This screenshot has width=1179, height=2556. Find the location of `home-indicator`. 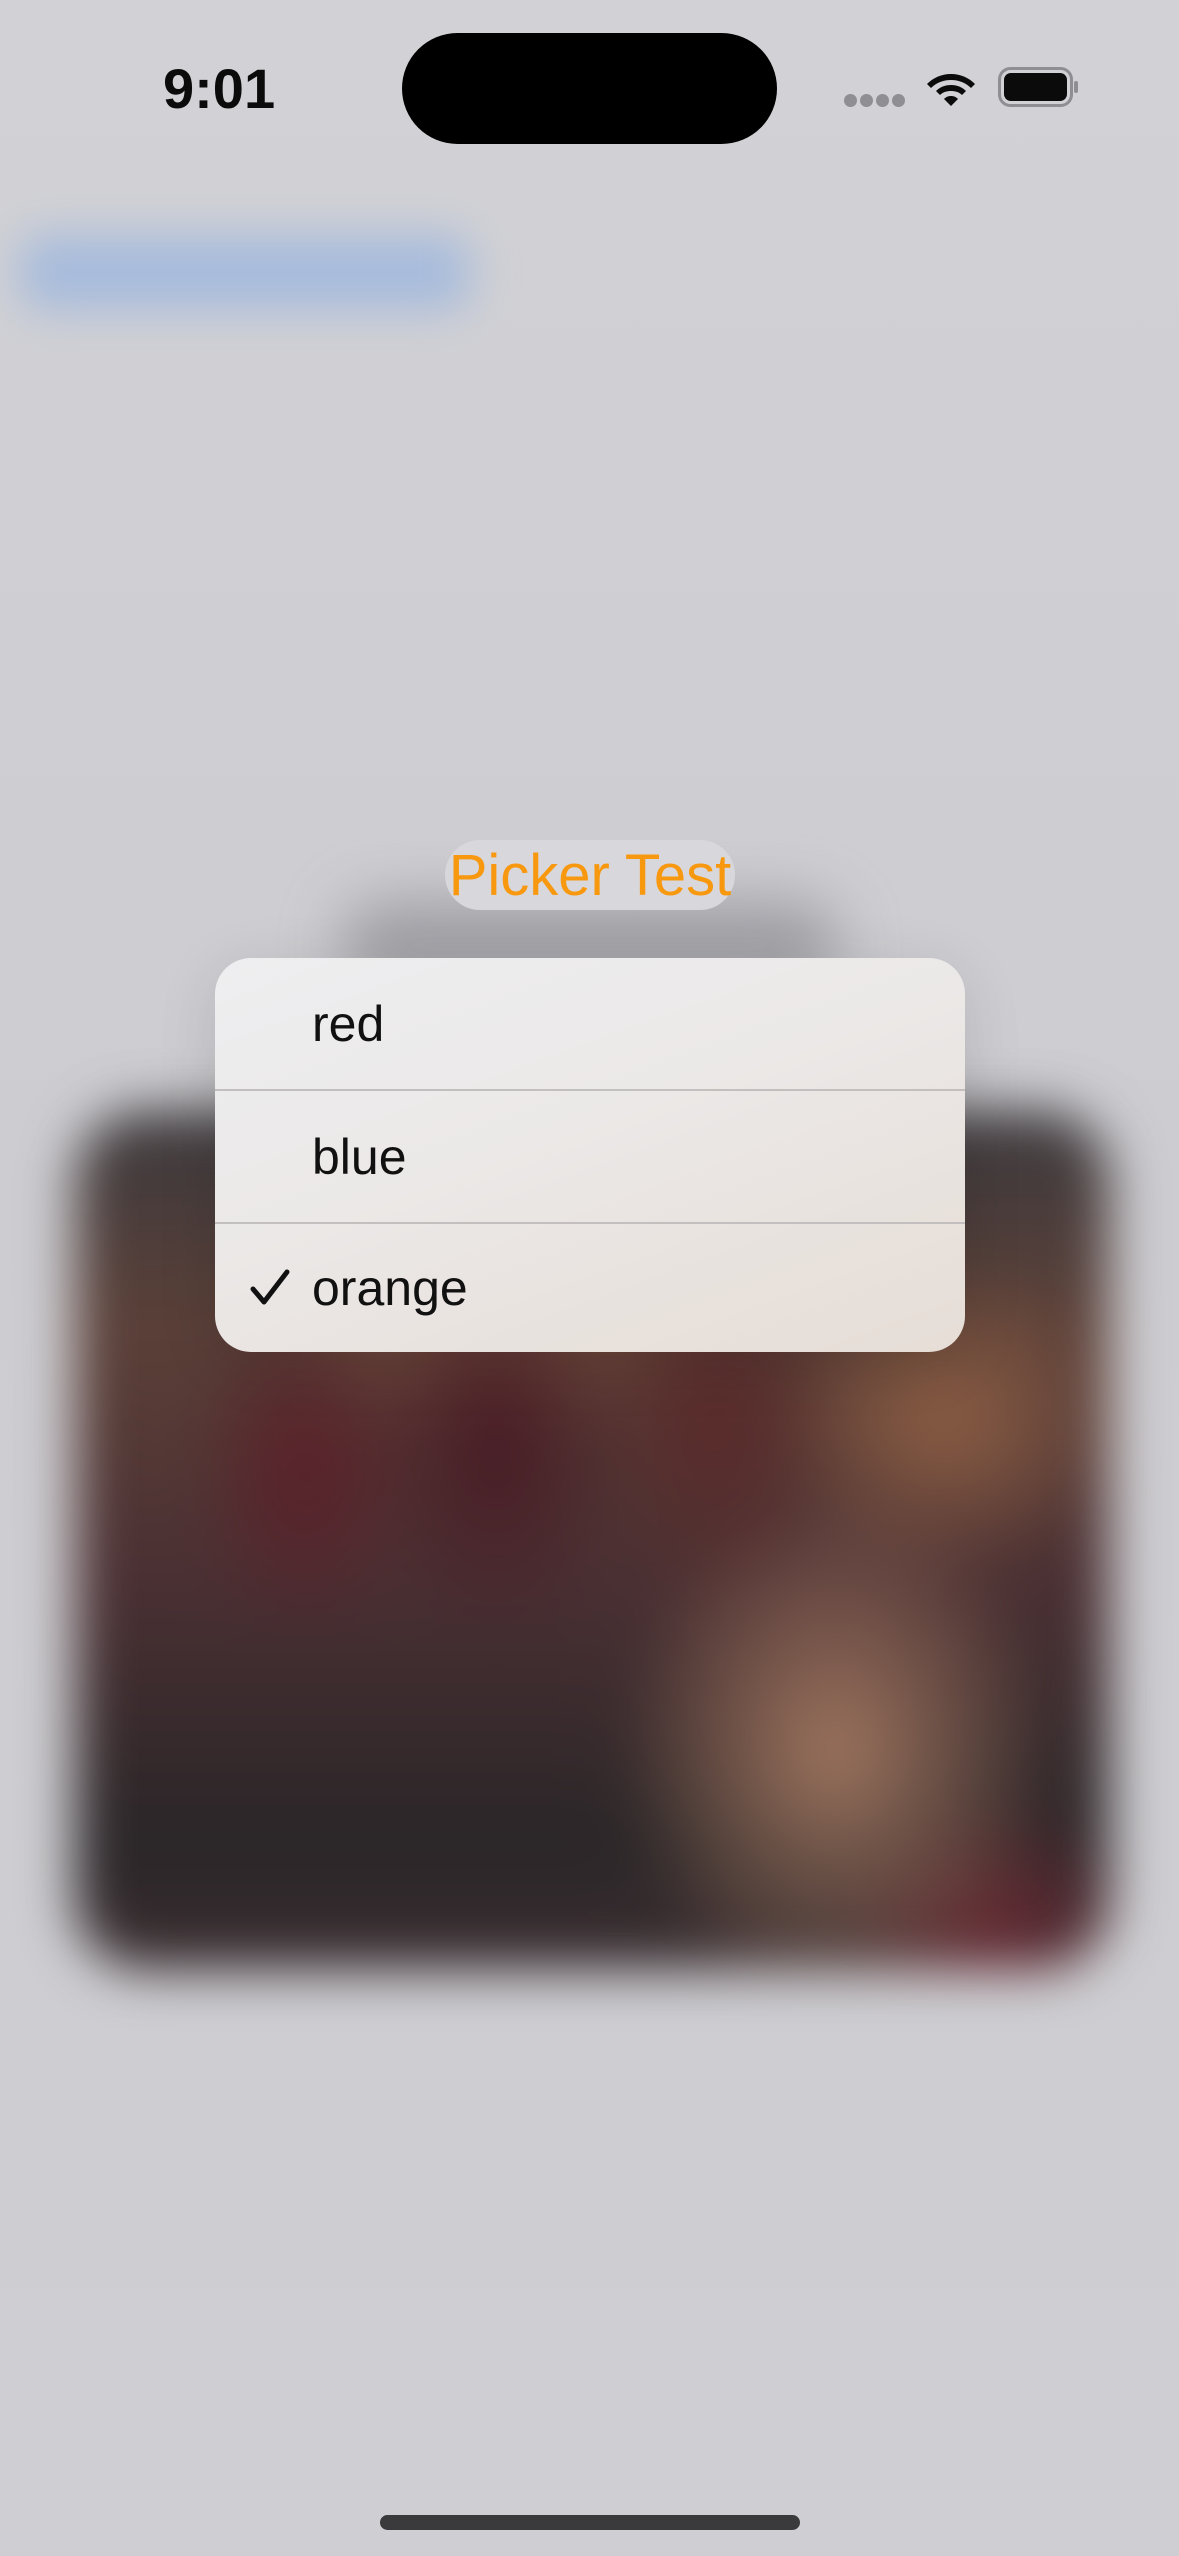

home-indicator is located at coordinates (590, 2522).